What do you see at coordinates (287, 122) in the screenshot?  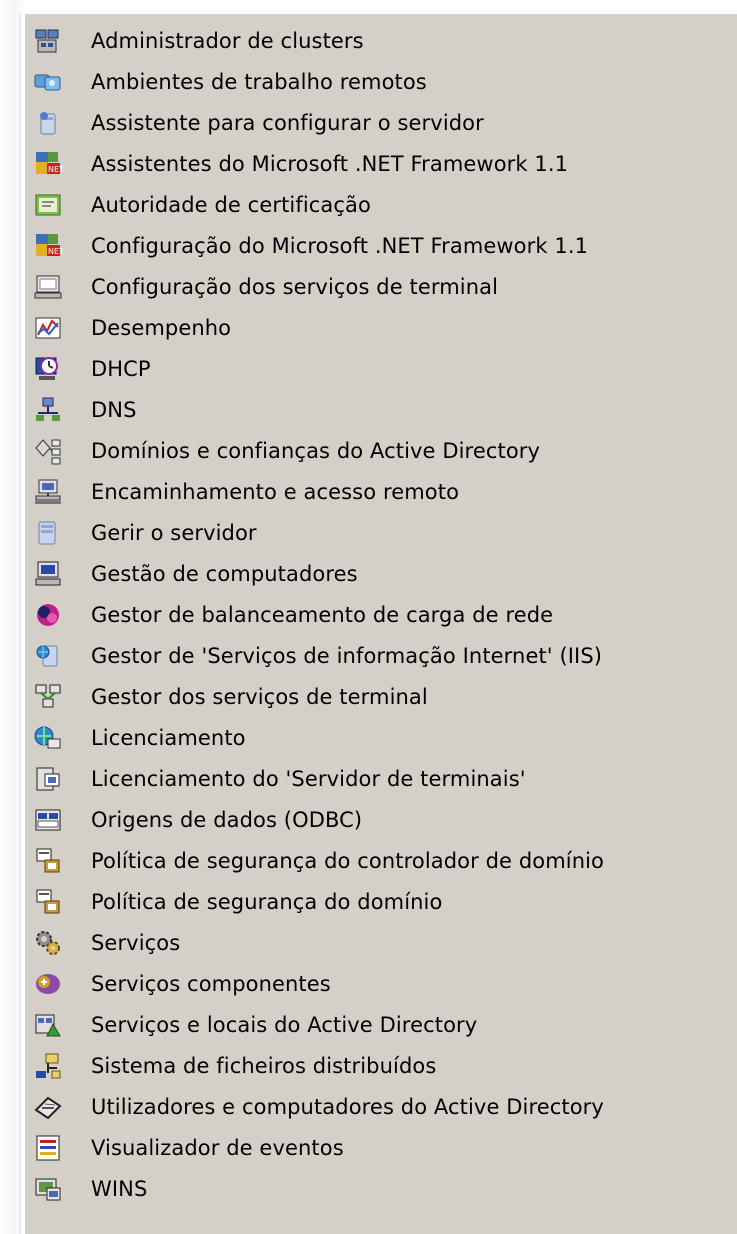 I see `menu-item-label: Assistente para configurar o servidor` at bounding box center [287, 122].